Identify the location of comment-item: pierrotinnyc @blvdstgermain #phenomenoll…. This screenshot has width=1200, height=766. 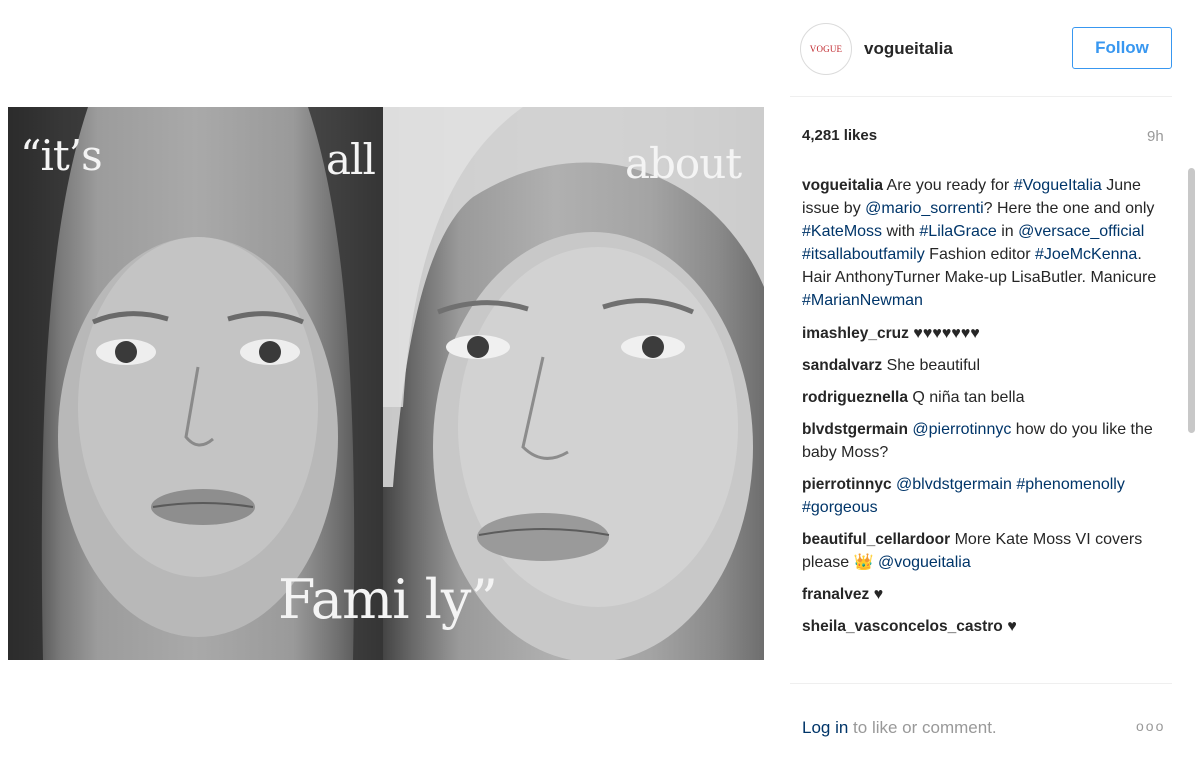
(985, 496).